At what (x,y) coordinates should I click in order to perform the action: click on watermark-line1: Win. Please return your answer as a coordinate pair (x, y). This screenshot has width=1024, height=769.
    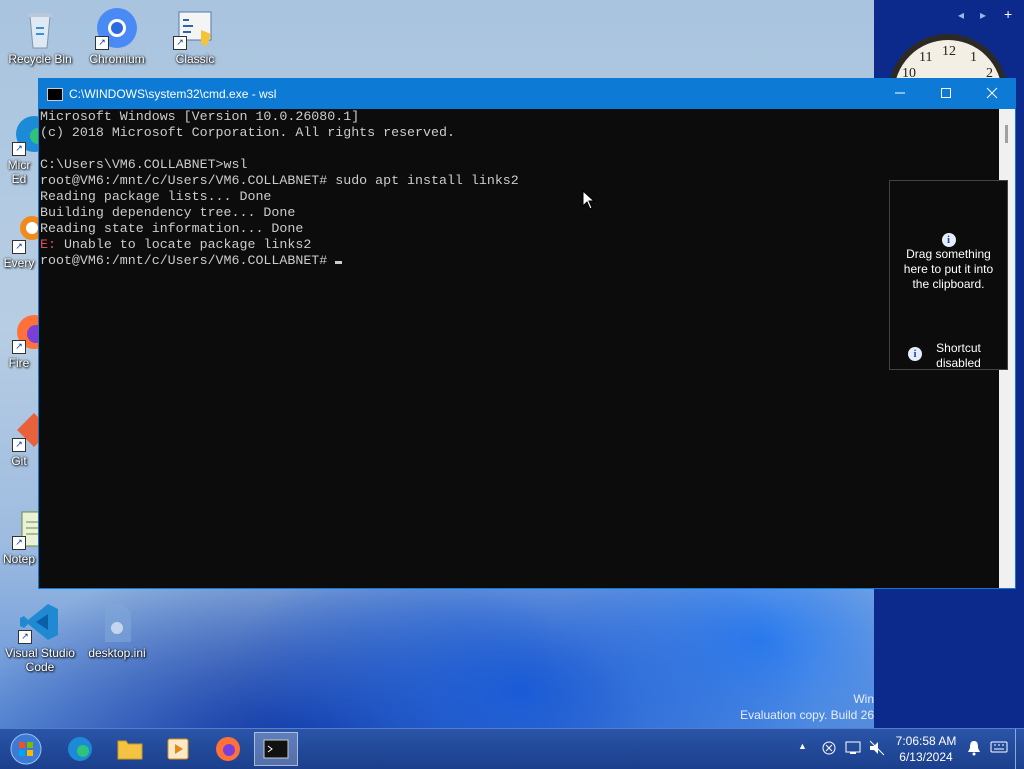
    Looking at the image, I should click on (863, 699).